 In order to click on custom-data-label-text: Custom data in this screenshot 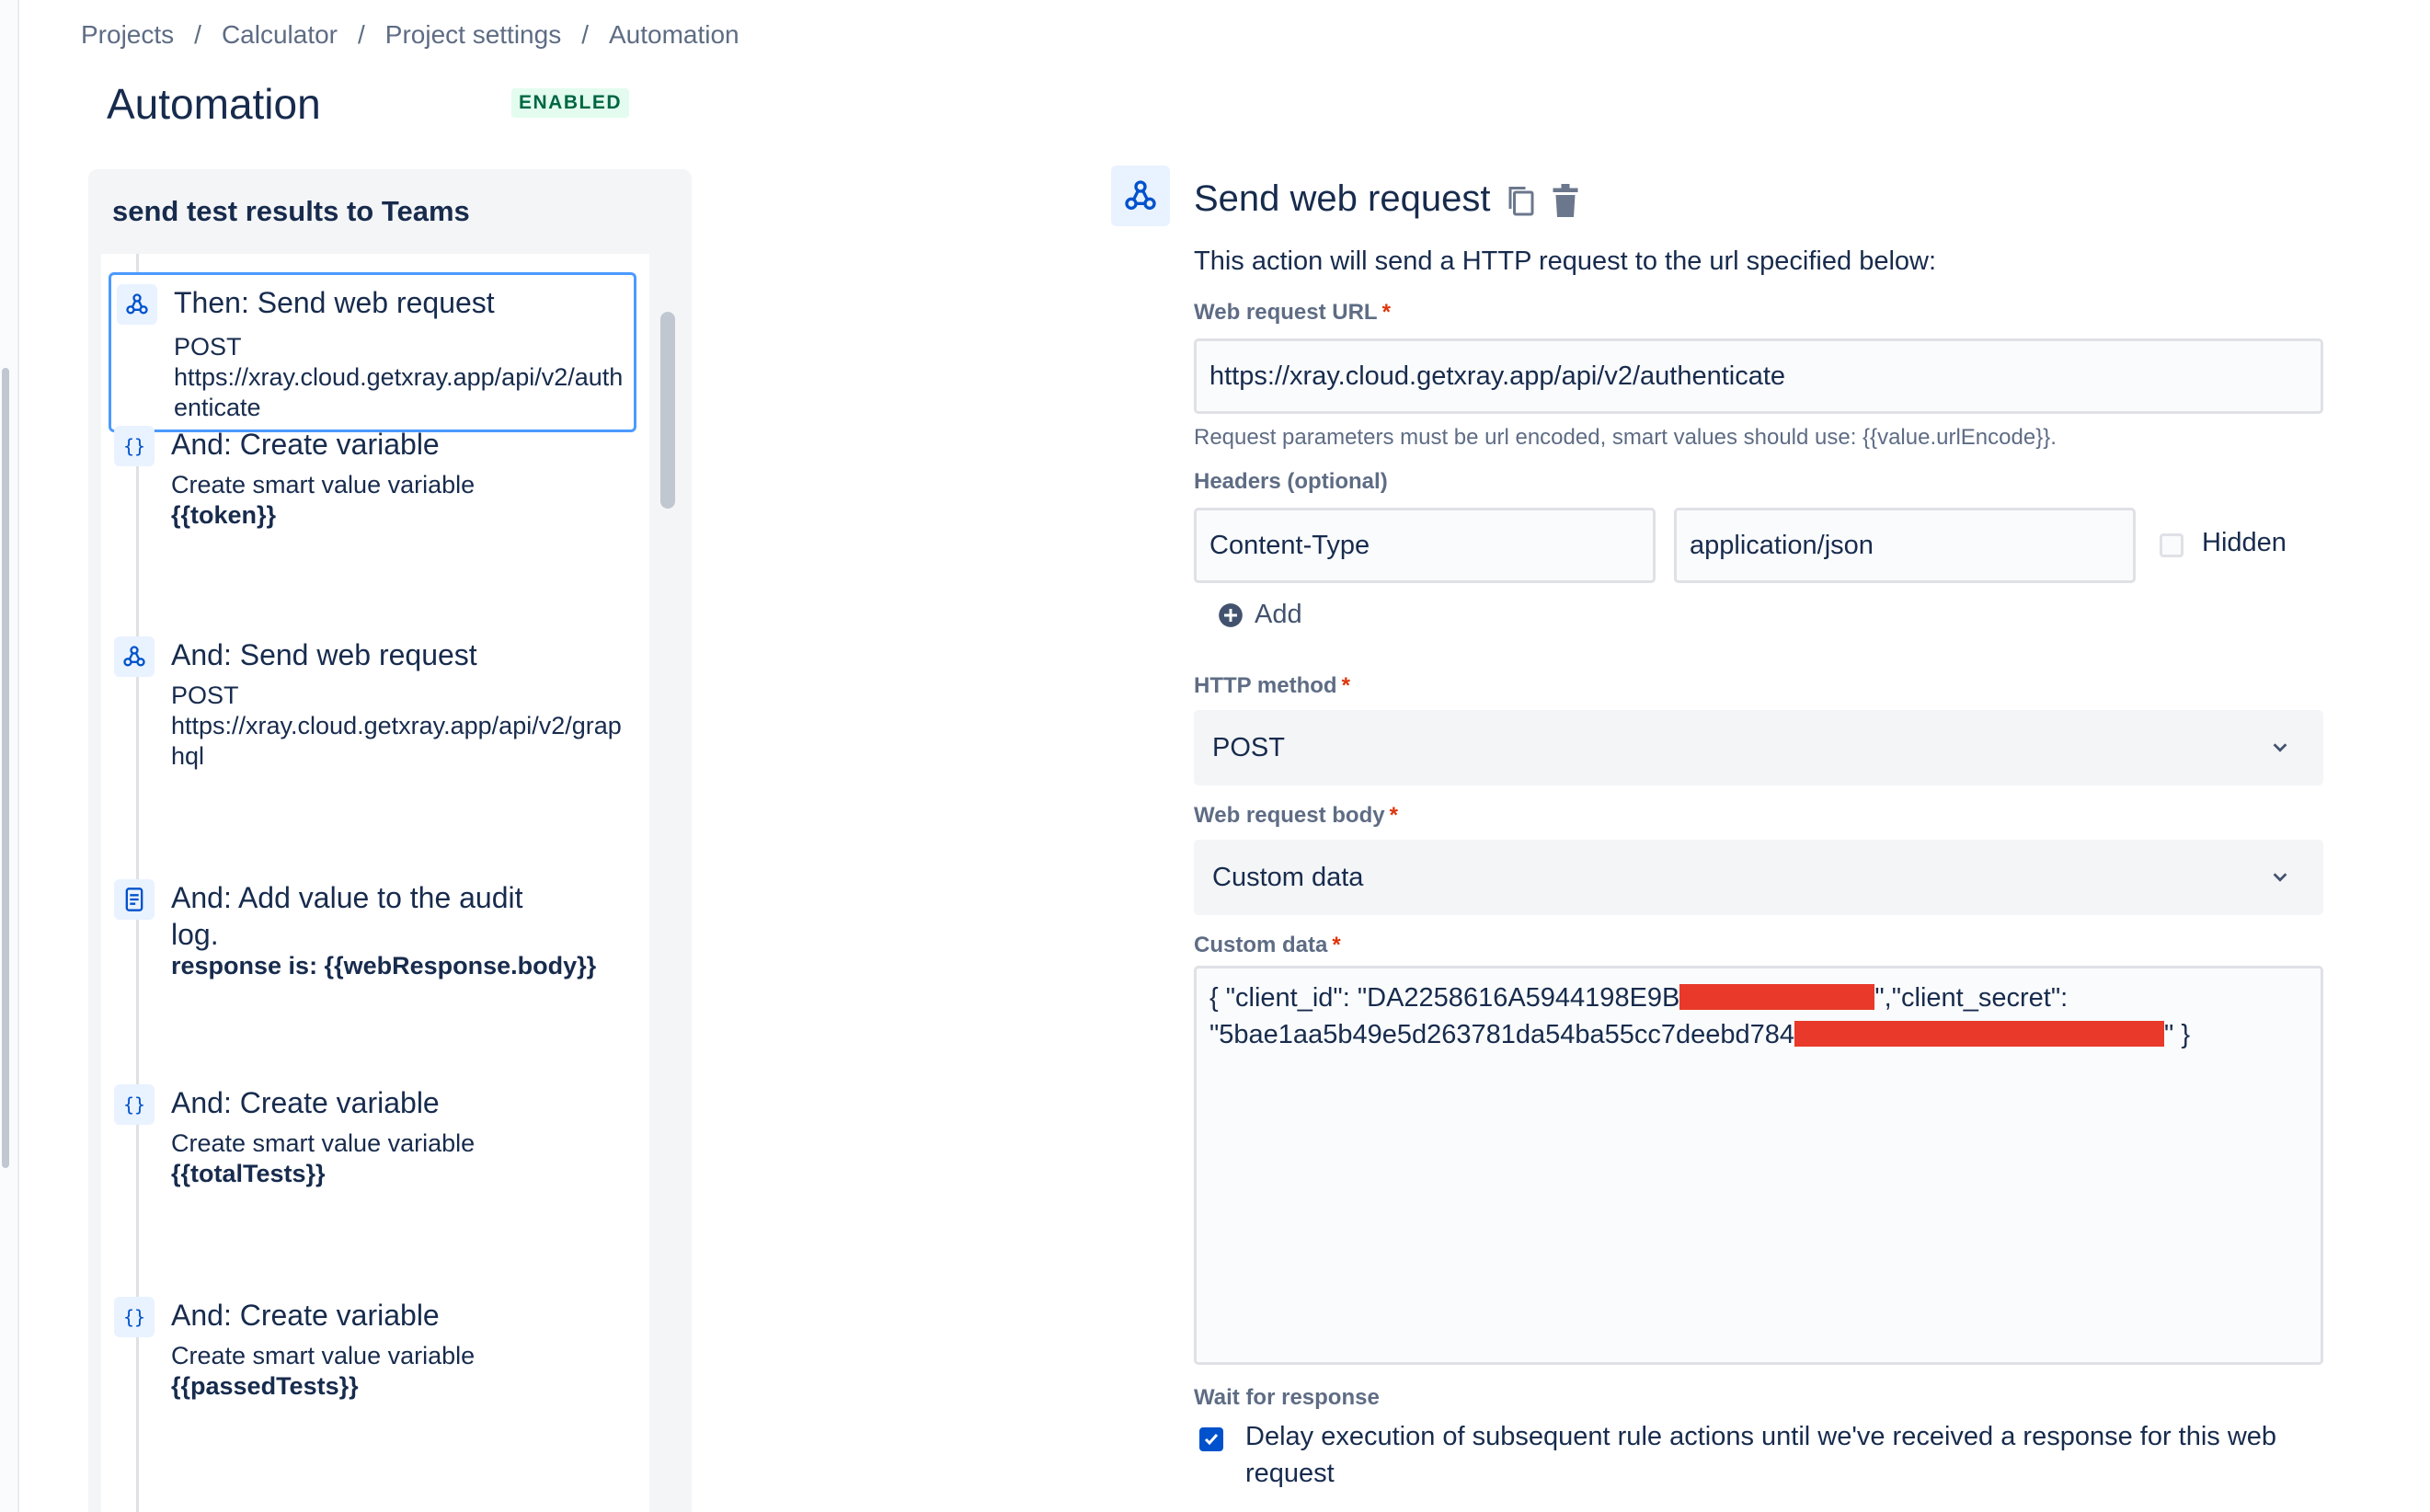, I will do `click(1261, 945)`.